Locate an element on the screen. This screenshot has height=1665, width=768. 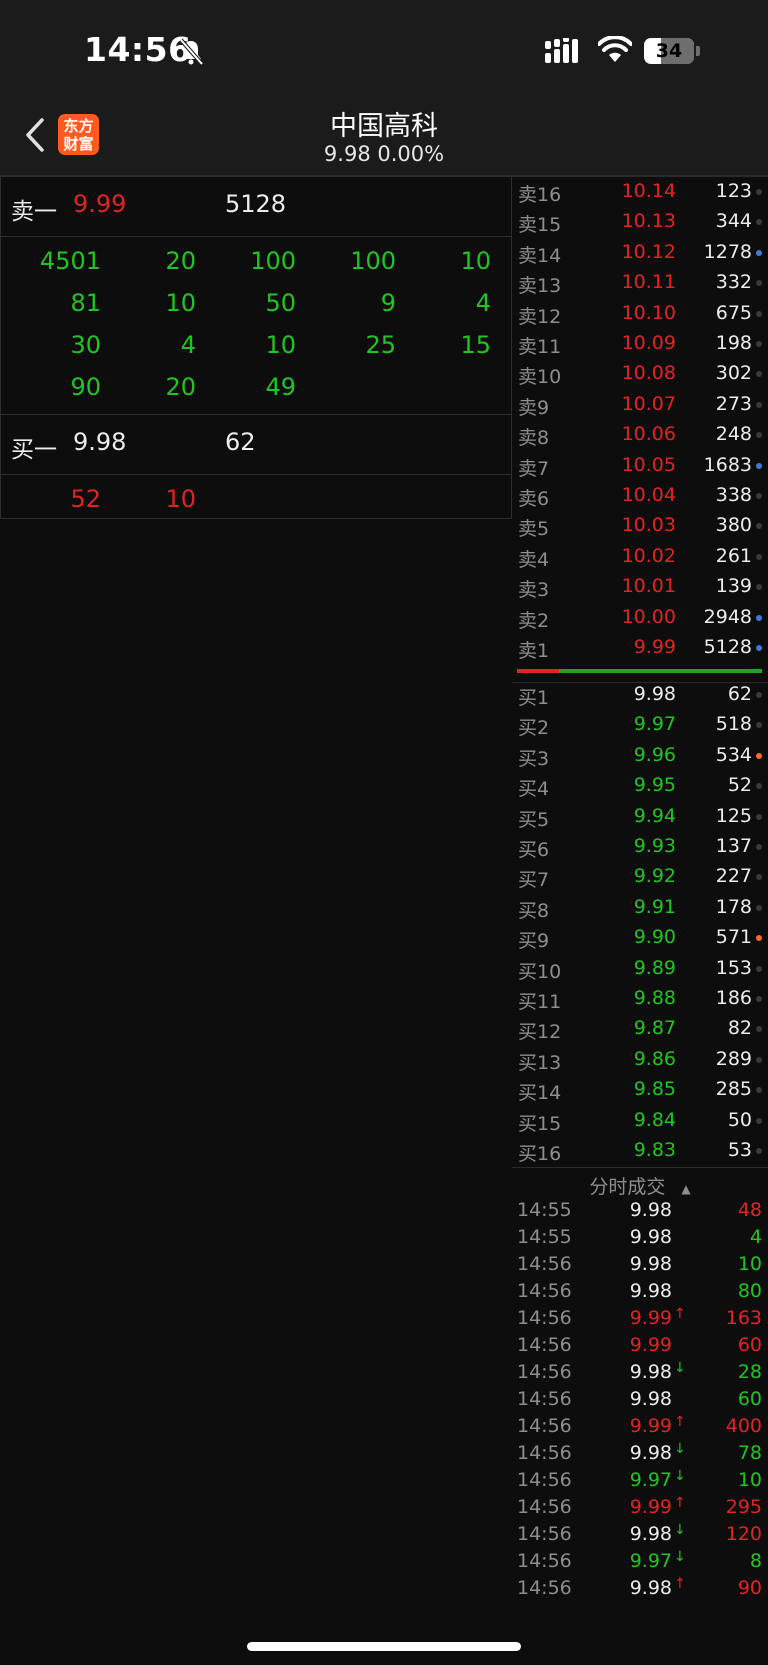
queue-order-size: 49 is located at coordinates (280, 387).